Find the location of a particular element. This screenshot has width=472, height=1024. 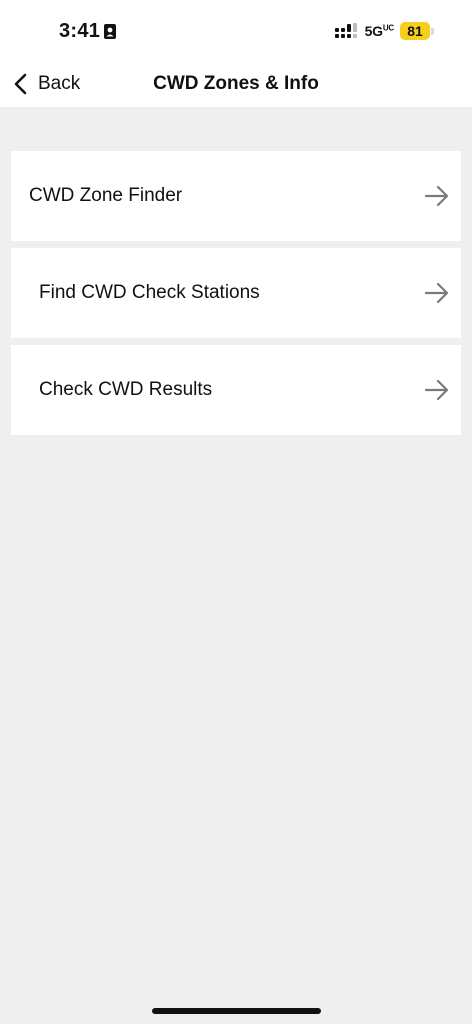

id-card-icon is located at coordinates (110, 31).